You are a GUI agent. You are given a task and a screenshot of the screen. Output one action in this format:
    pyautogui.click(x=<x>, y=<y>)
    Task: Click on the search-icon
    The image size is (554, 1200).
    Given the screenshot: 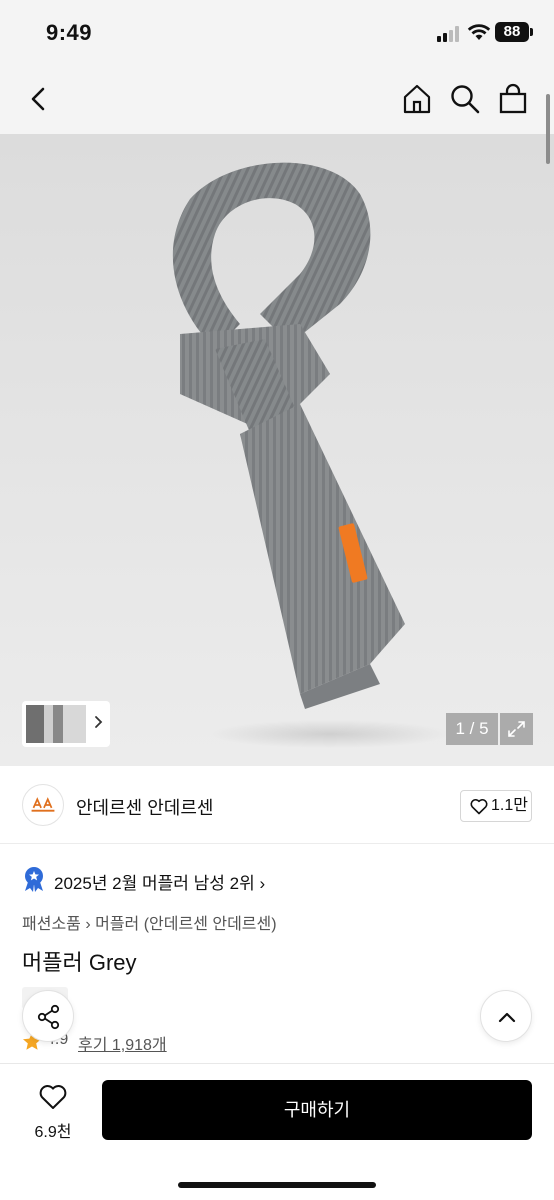 What is the action you would take?
    pyautogui.click(x=465, y=99)
    